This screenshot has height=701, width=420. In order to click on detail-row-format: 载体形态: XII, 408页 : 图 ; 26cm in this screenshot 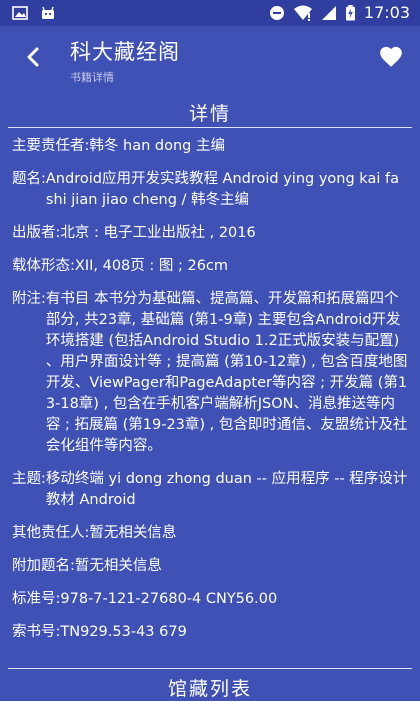, I will do `click(210, 266)`.